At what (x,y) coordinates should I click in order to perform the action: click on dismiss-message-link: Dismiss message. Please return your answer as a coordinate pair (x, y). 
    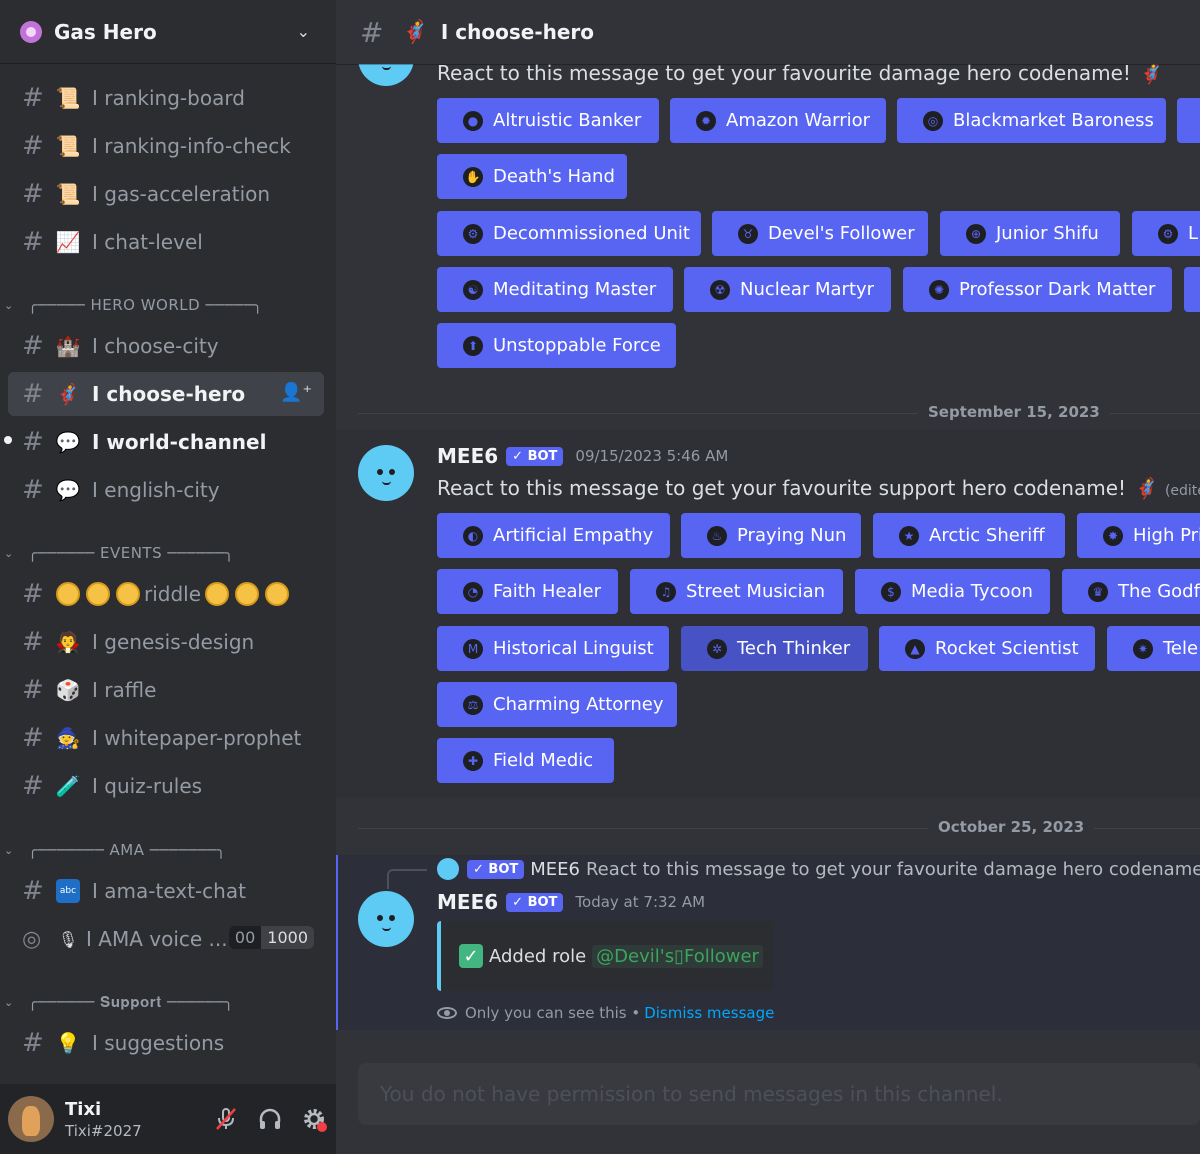
    Looking at the image, I should click on (709, 1013).